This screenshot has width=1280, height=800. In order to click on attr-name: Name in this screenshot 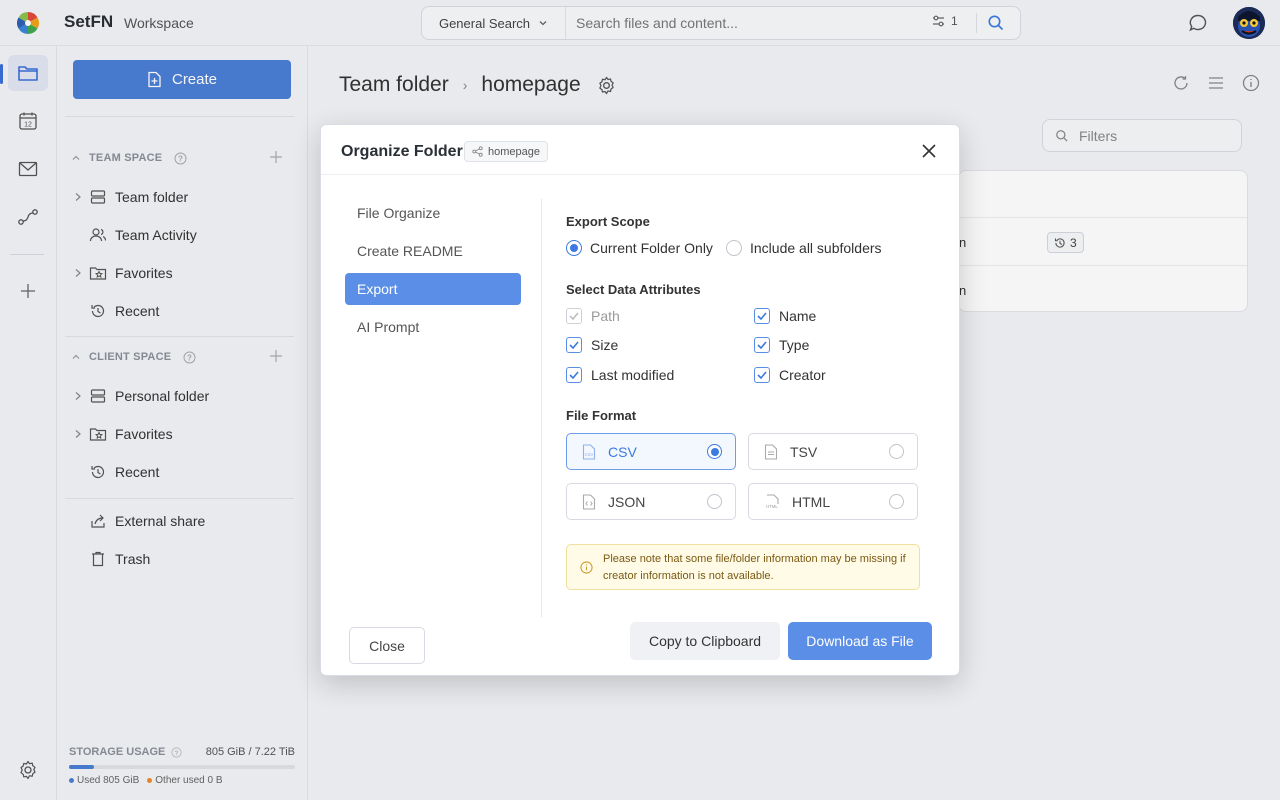, I will do `click(785, 316)`.